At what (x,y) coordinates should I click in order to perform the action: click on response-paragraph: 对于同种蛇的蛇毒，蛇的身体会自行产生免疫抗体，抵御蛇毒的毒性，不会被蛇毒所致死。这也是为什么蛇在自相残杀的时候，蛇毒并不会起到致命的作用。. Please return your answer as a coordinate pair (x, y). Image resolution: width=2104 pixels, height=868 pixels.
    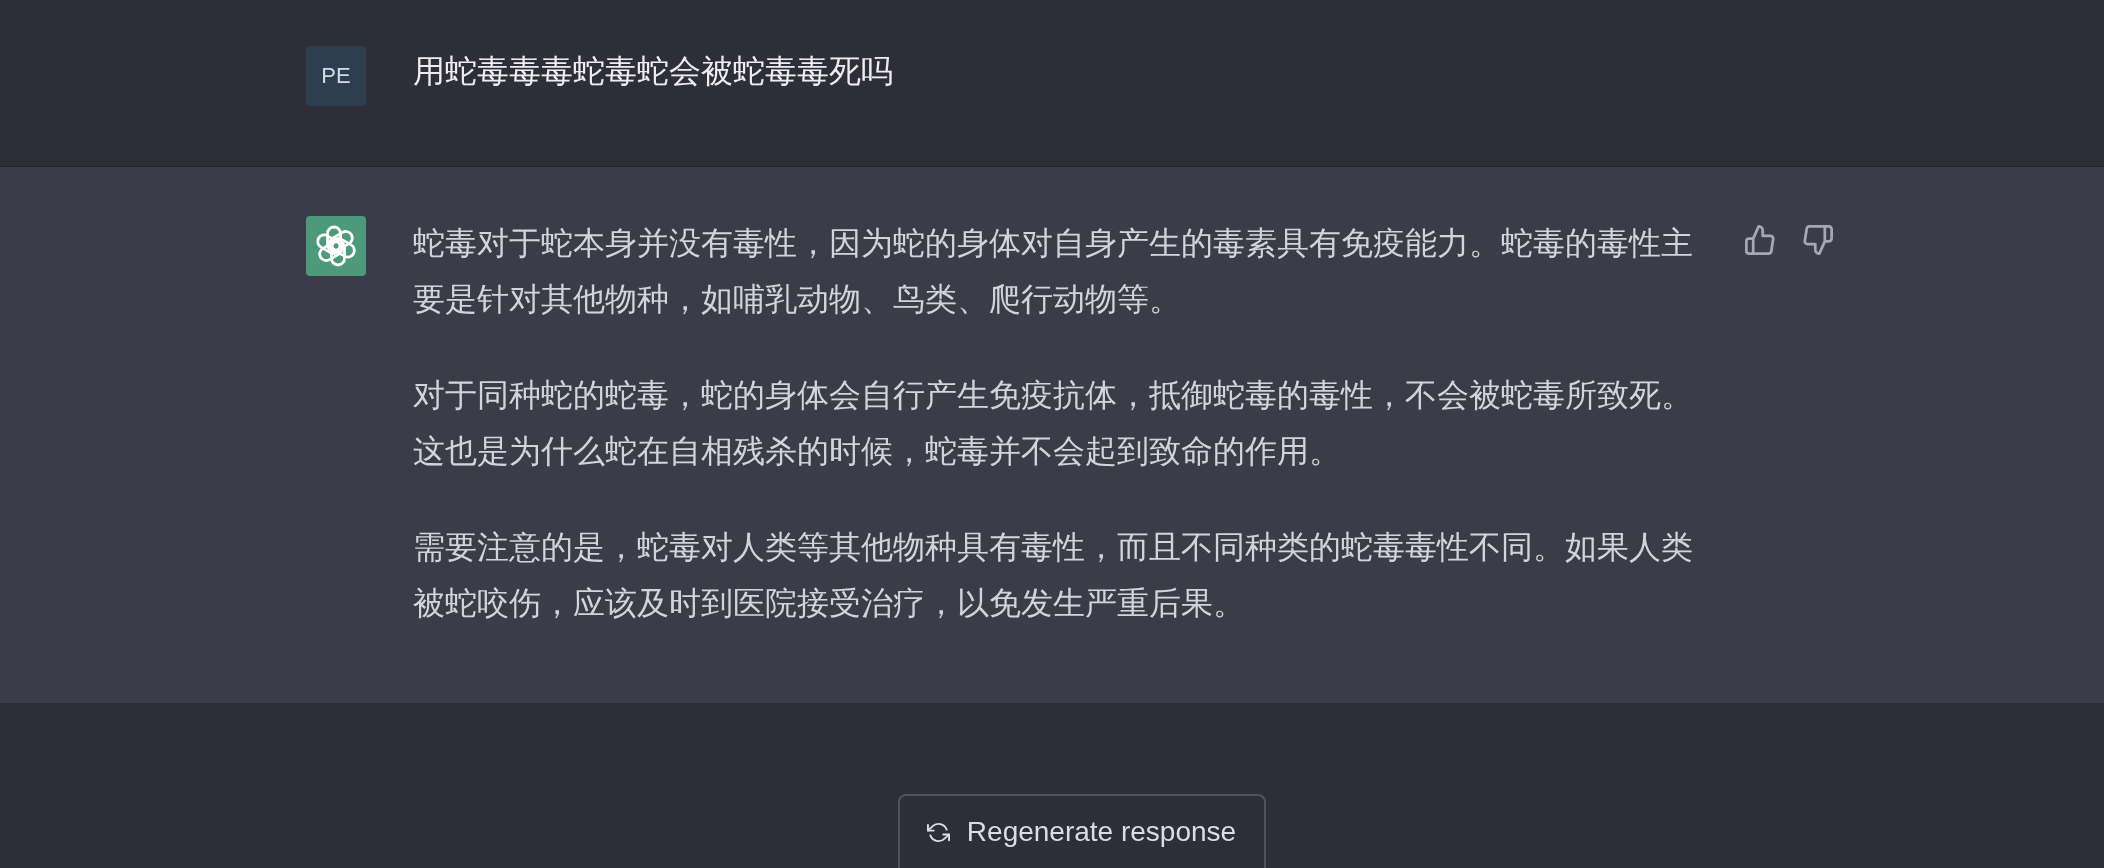
    Looking at the image, I should click on (1053, 423).